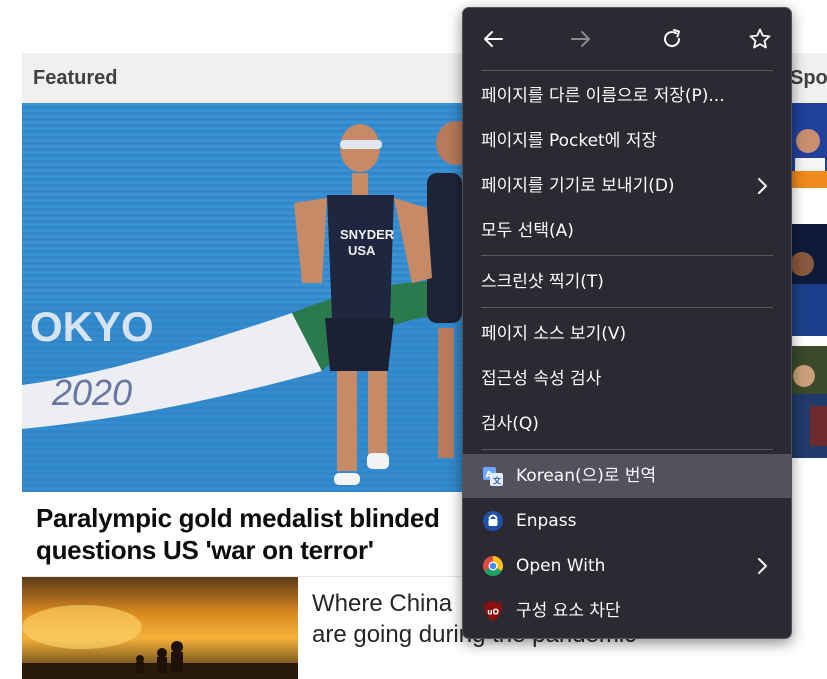 Image resolution: width=827 pixels, height=679 pixels. Describe the element at coordinates (561, 566) in the screenshot. I see `menu-item-label: Open With` at that location.